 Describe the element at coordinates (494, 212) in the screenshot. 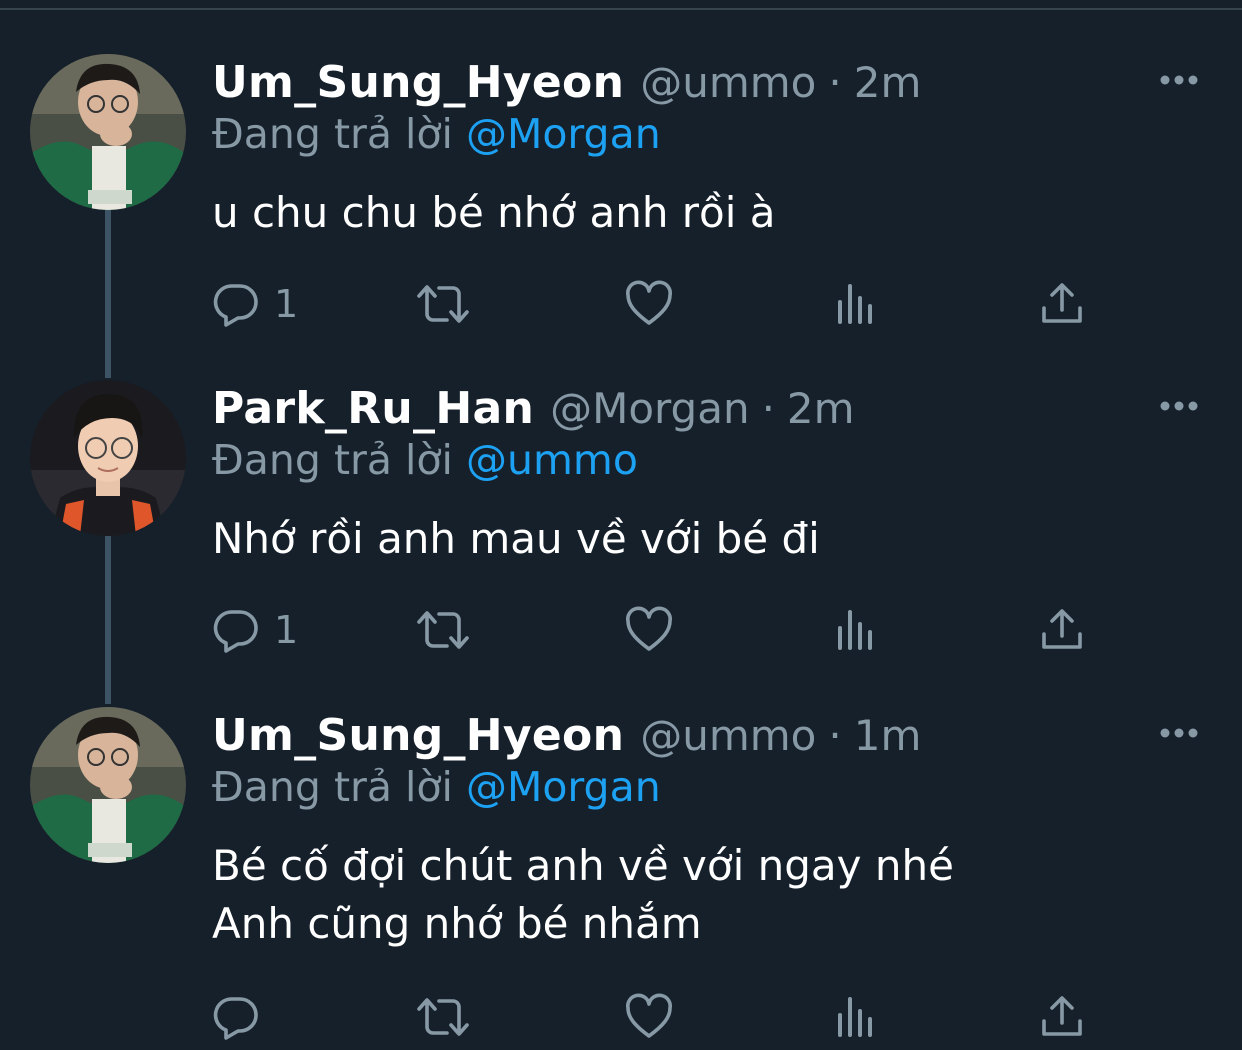

I see `tweet-text: u chu chu bé nhớ anh rồi à` at that location.